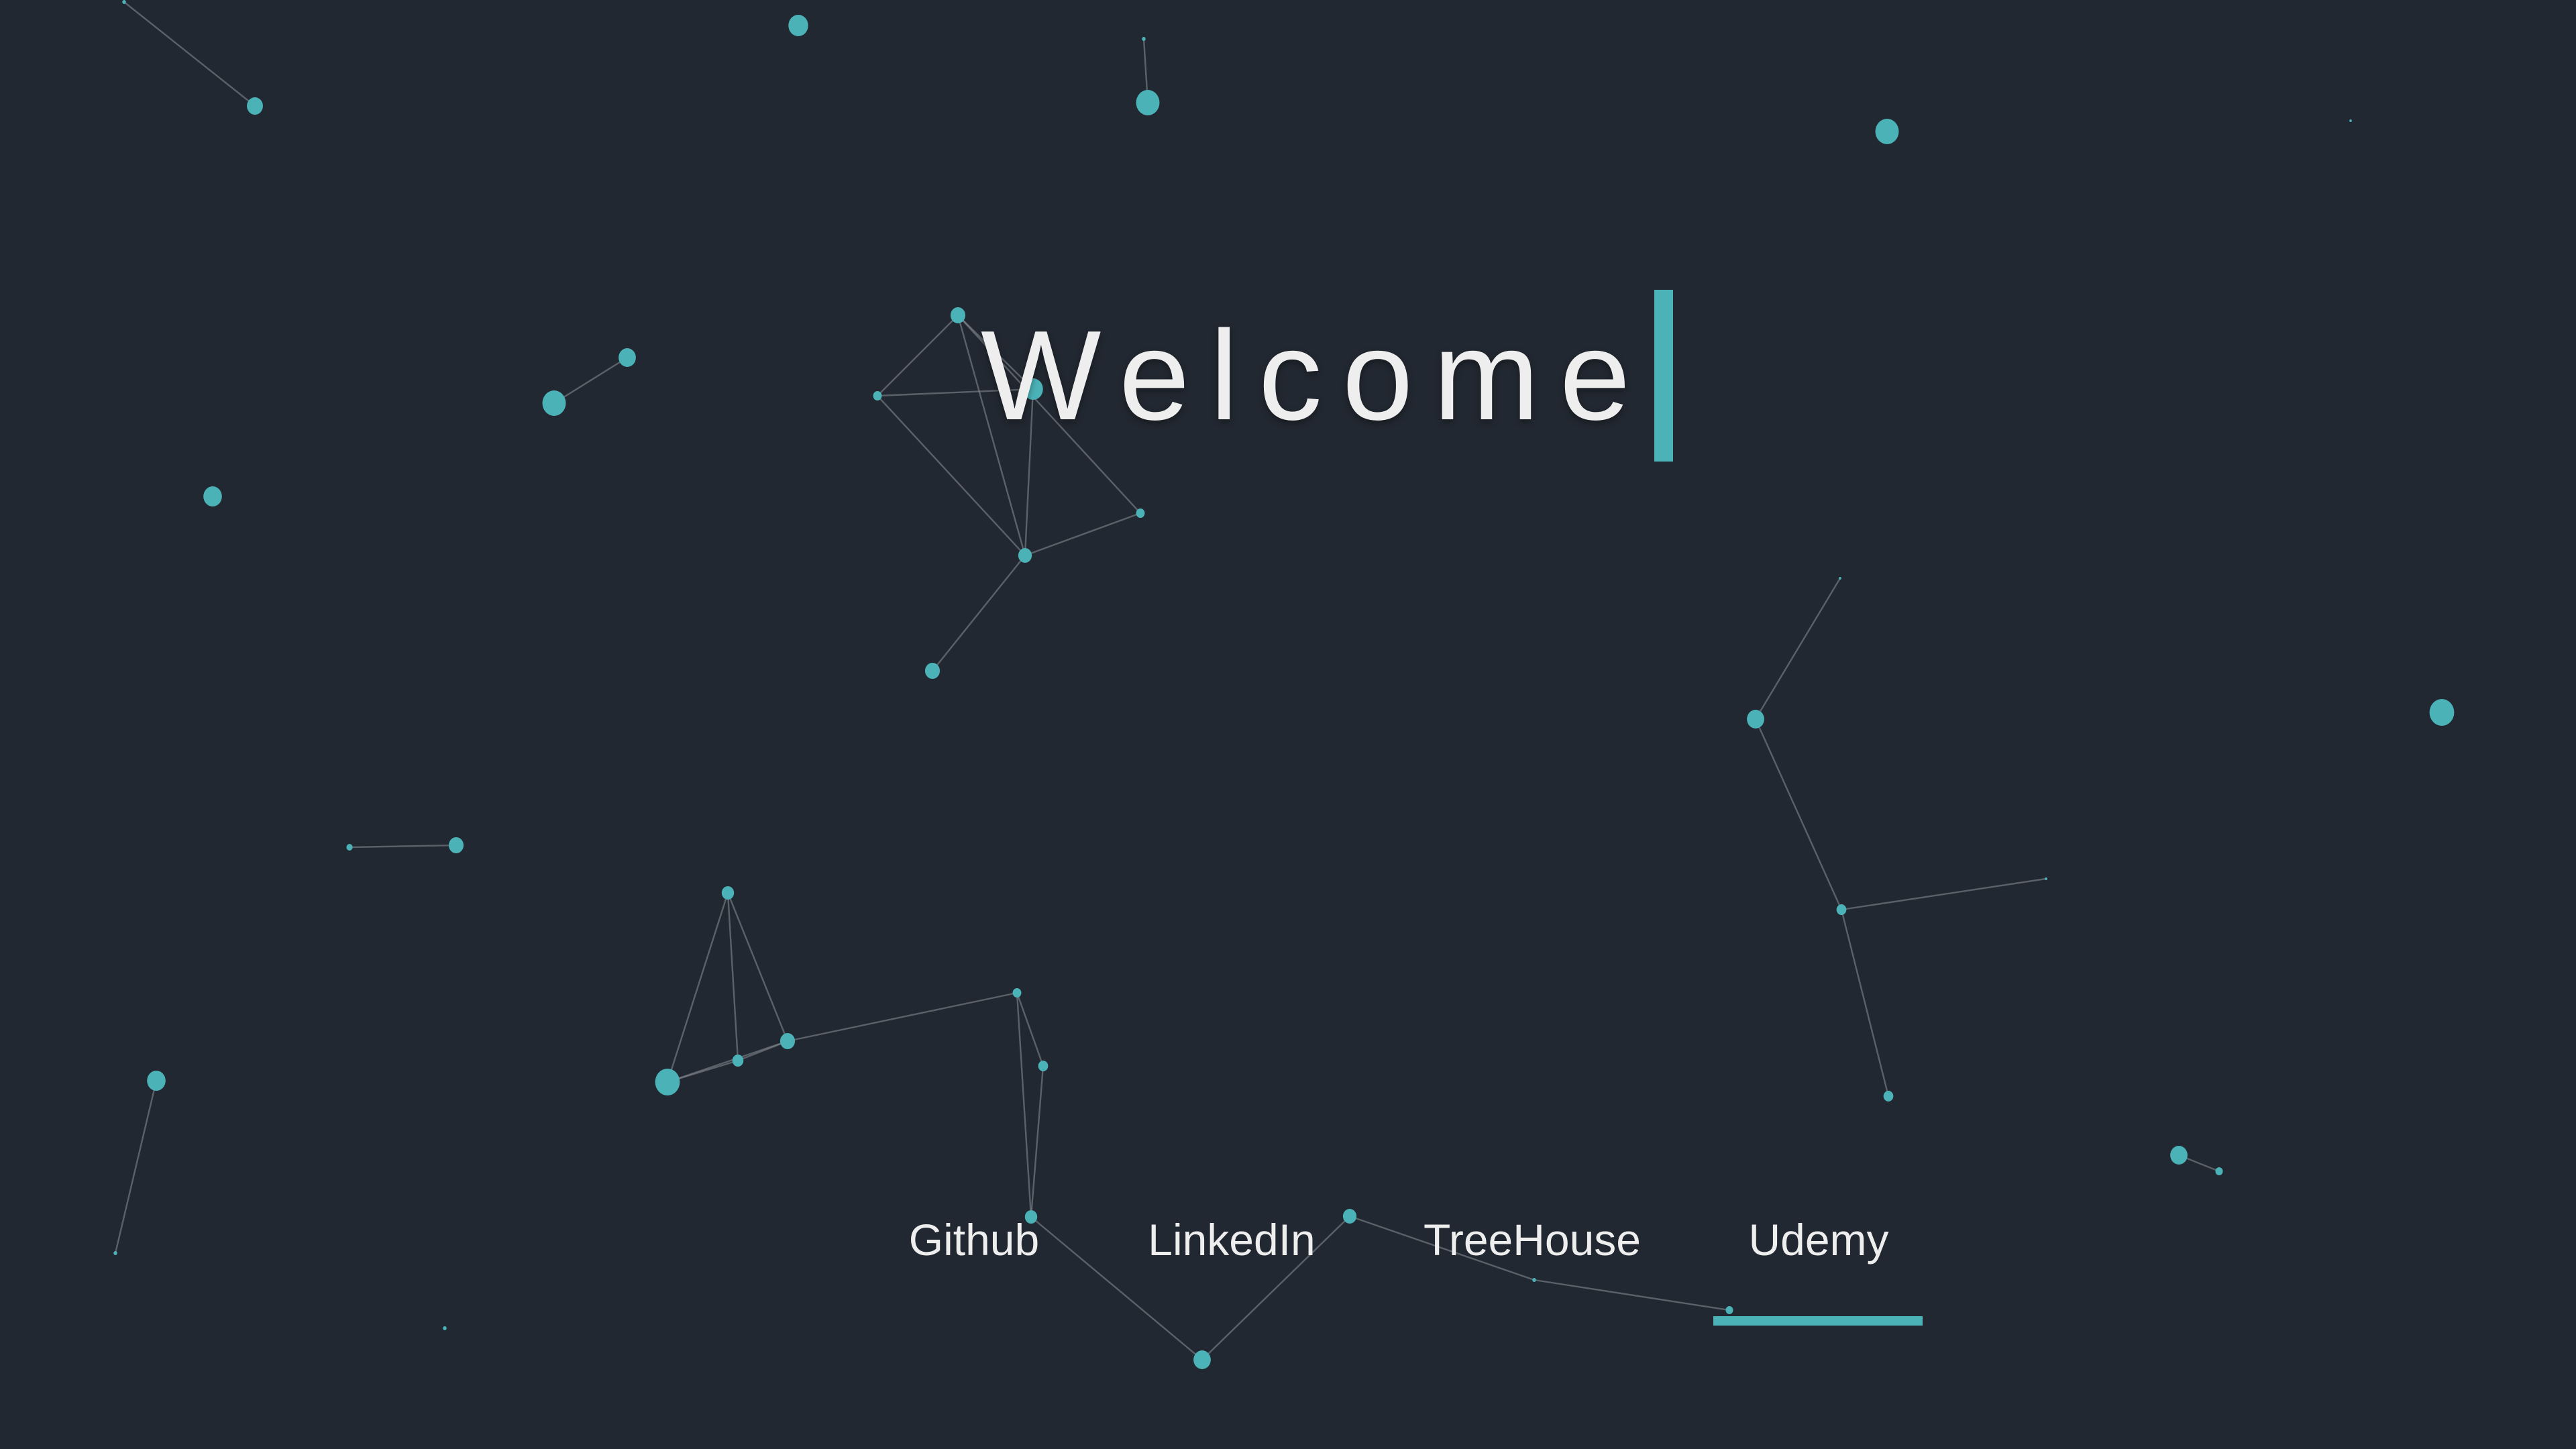 The image size is (2576, 1449). I want to click on nav-link-udemy: Udemy, so click(1818, 1239).